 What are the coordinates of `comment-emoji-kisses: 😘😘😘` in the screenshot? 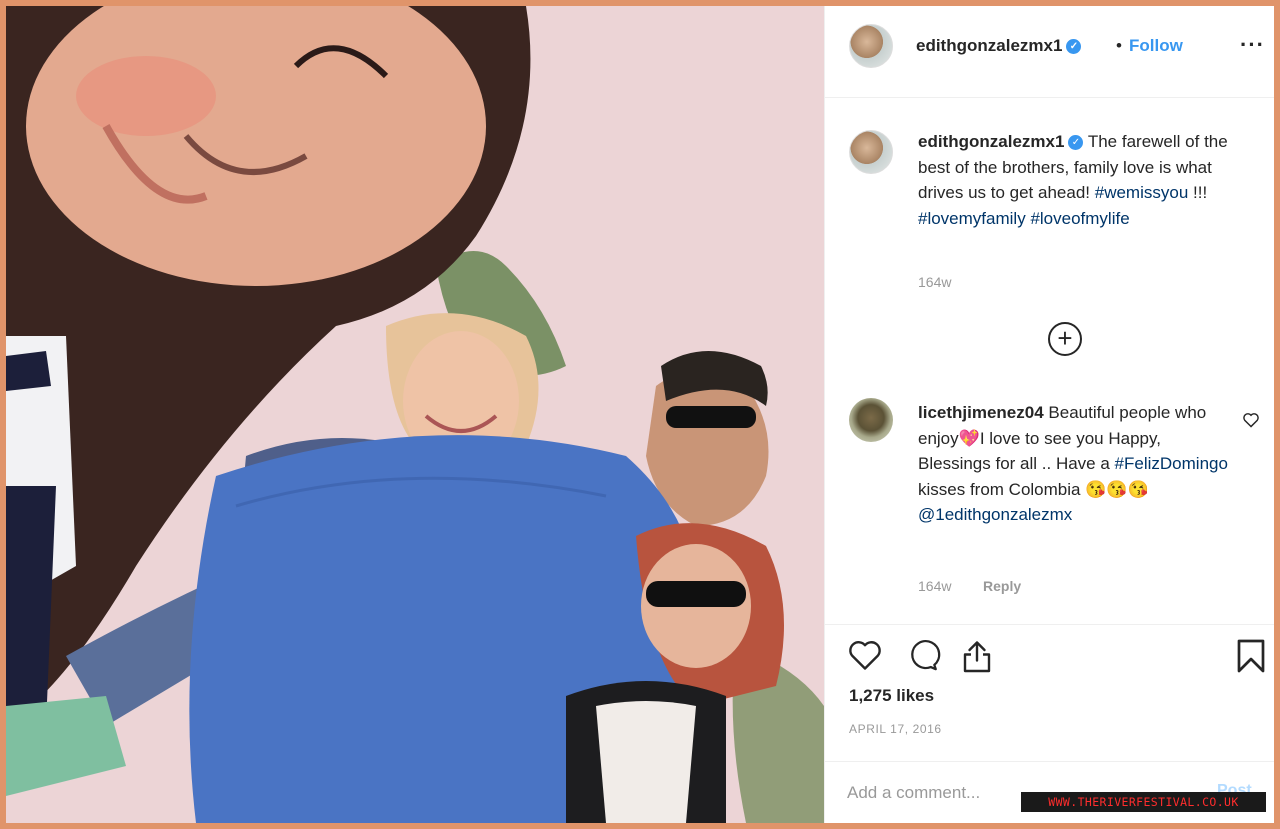 It's located at (1117, 489).